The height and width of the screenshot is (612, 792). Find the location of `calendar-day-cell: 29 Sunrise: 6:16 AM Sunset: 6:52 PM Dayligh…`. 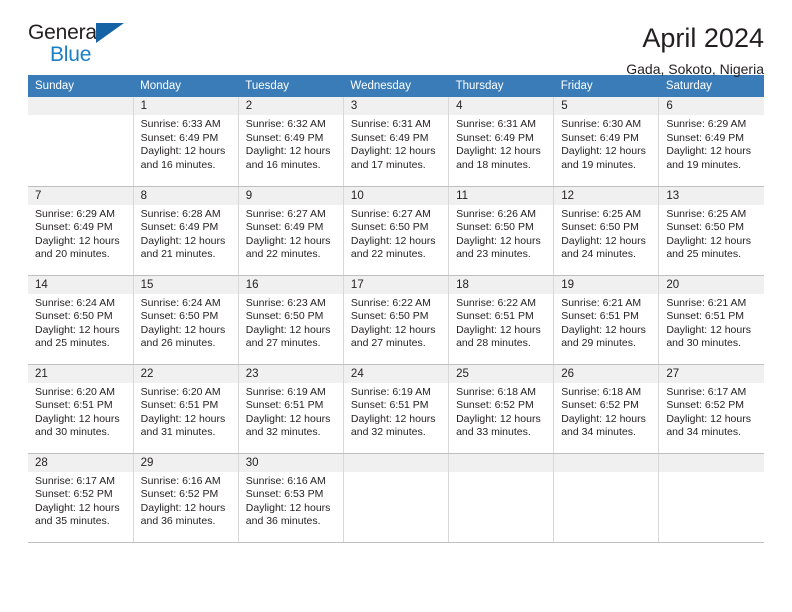

calendar-day-cell: 29 Sunrise: 6:16 AM Sunset: 6:52 PM Dayligh… is located at coordinates (186, 497).